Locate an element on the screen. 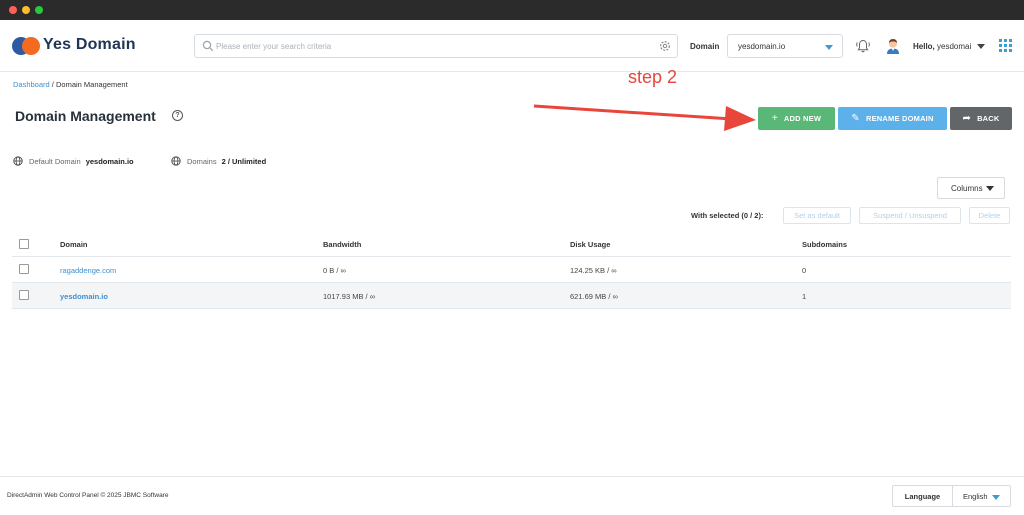  column-header-domain: Domain is located at coordinates (74, 244).